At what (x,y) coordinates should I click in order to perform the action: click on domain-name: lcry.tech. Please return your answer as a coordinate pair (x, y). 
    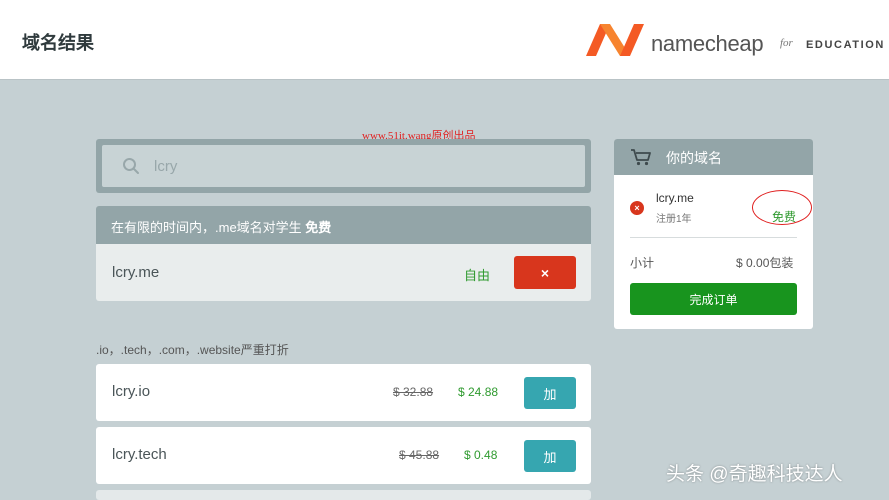
    Looking at the image, I should click on (139, 454).